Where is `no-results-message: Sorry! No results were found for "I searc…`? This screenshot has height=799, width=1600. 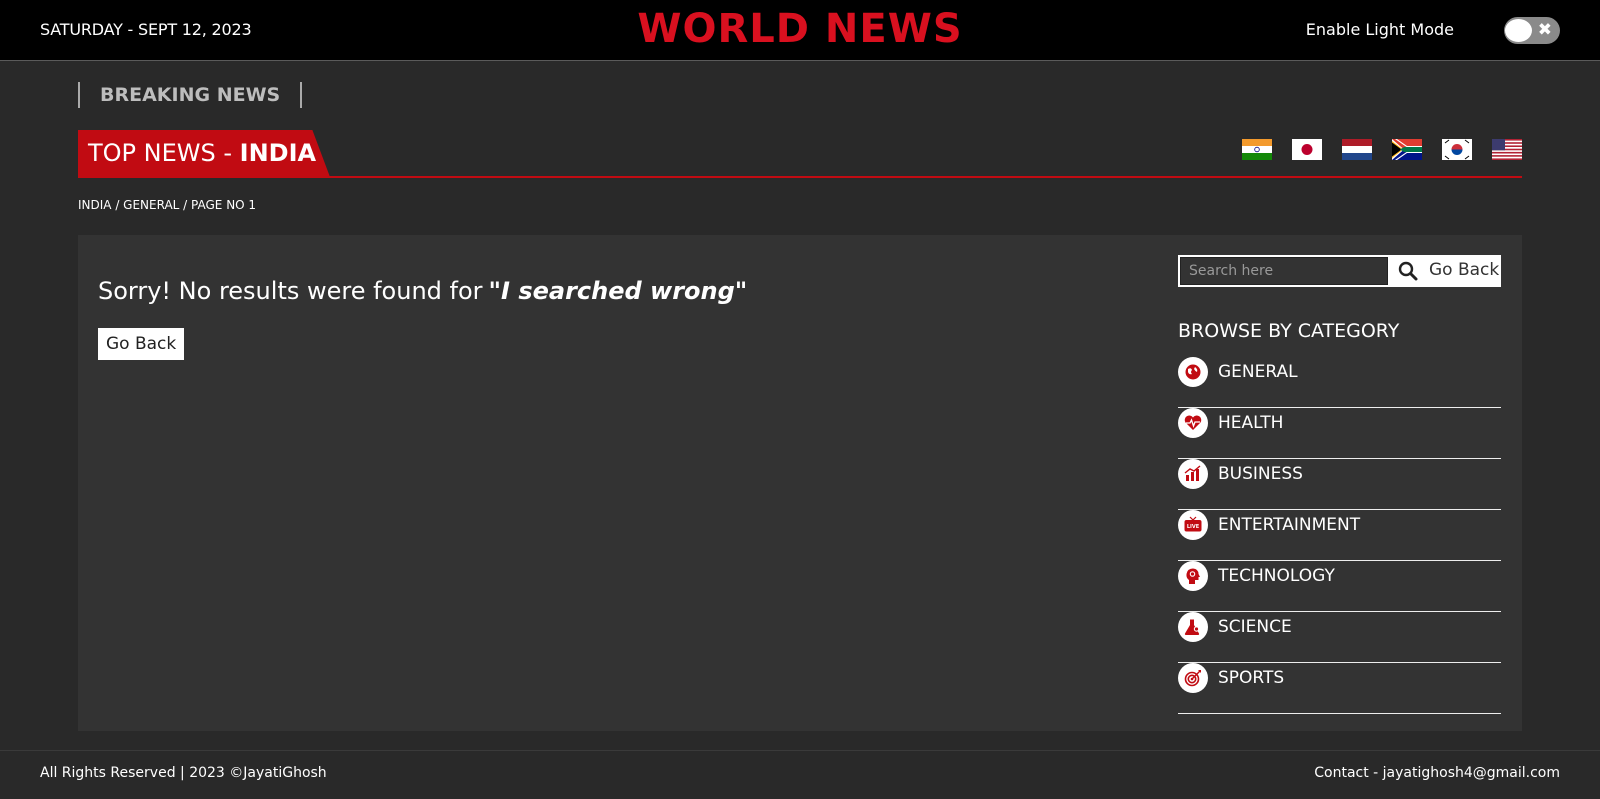
no-results-message: Sorry! No results were found for "I searc… is located at coordinates (422, 291).